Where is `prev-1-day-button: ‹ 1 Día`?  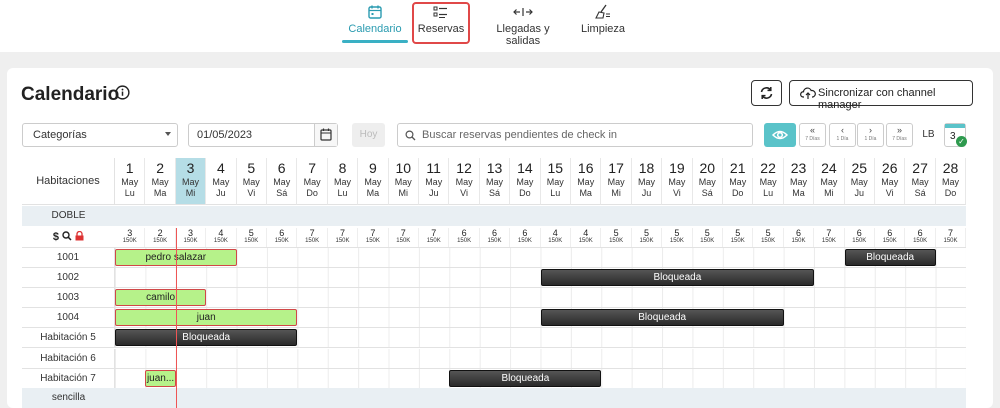
prev-1-day-button: ‹ 1 Día is located at coordinates (842, 135).